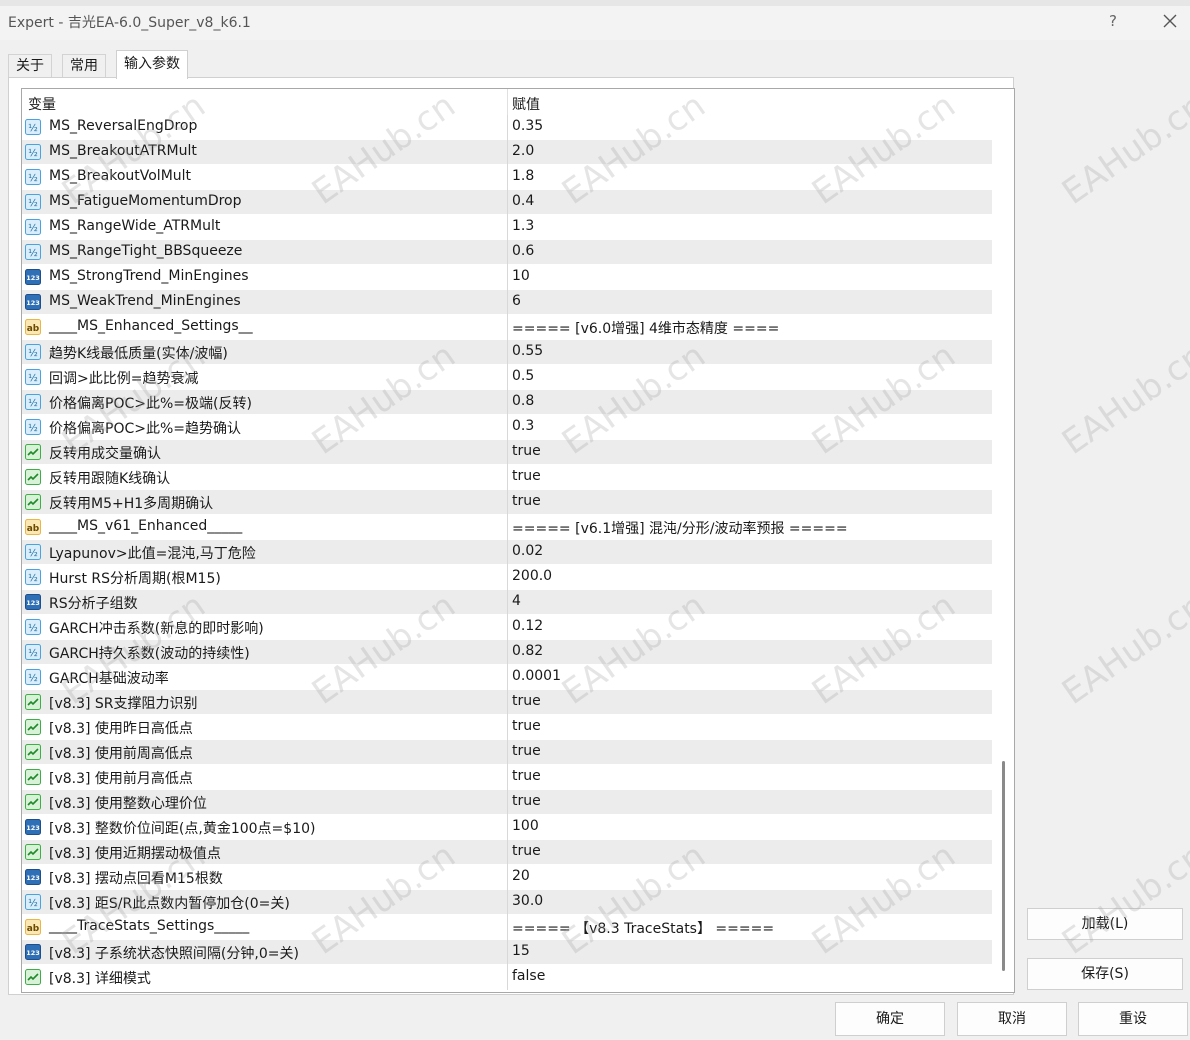 The height and width of the screenshot is (1040, 1190). Describe the element at coordinates (507, 802) in the screenshot. I see `table-row: [v8.3] 使用整数心理价位 true` at that location.